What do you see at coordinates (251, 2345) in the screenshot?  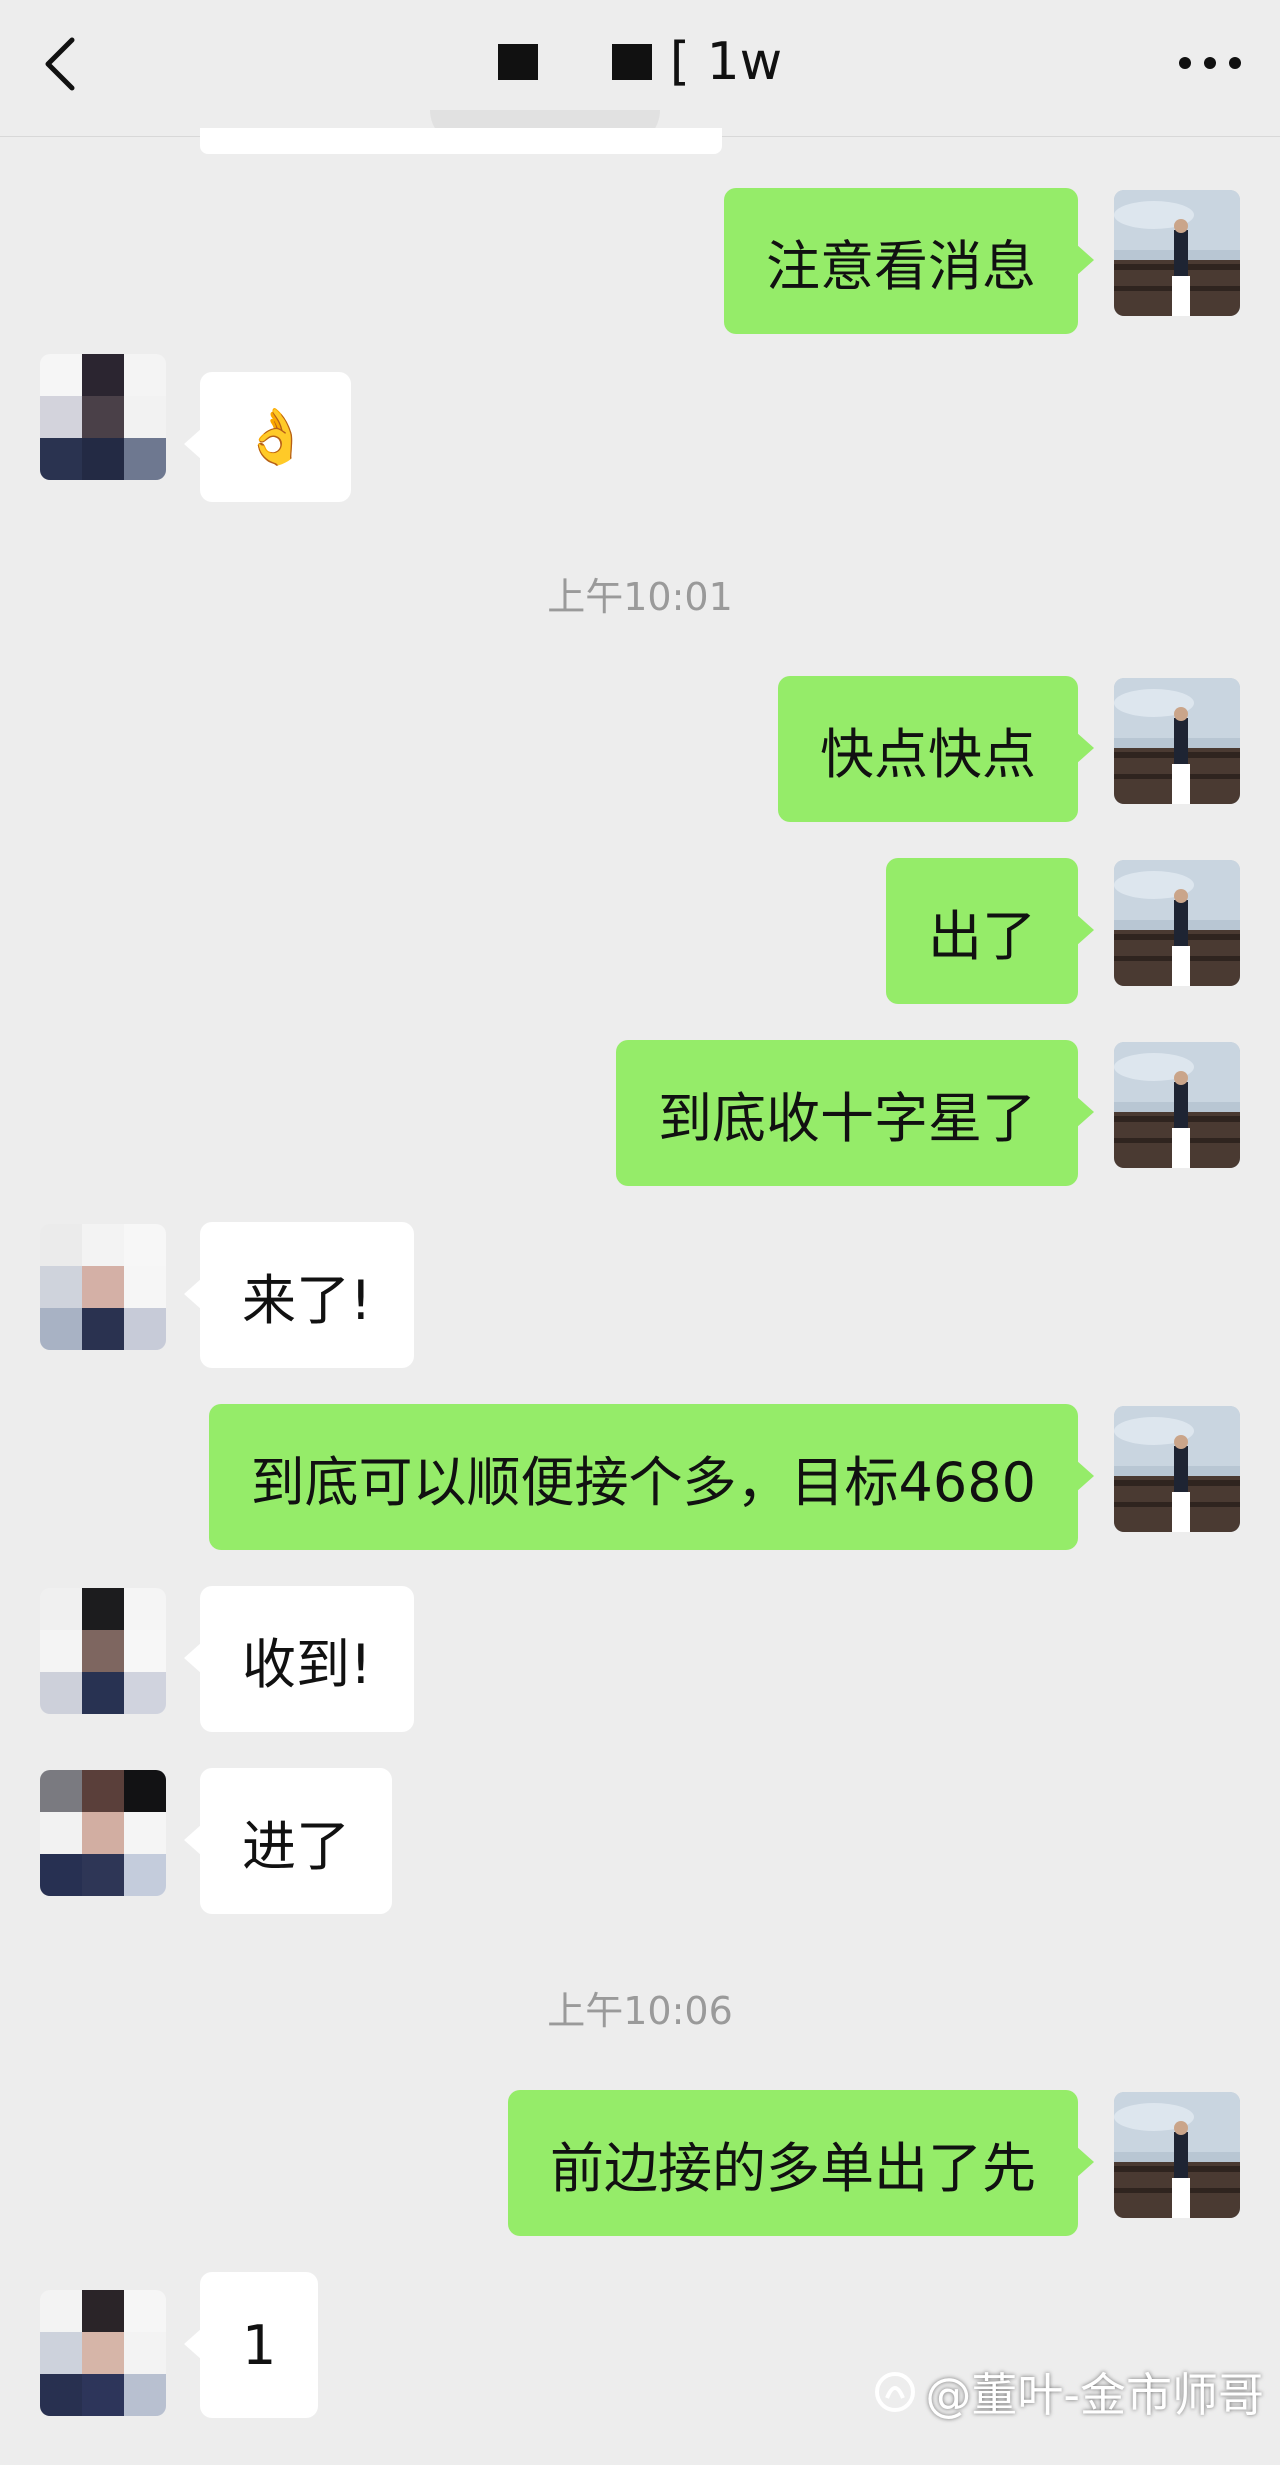 I see `contact-message-bubble: 1` at bounding box center [251, 2345].